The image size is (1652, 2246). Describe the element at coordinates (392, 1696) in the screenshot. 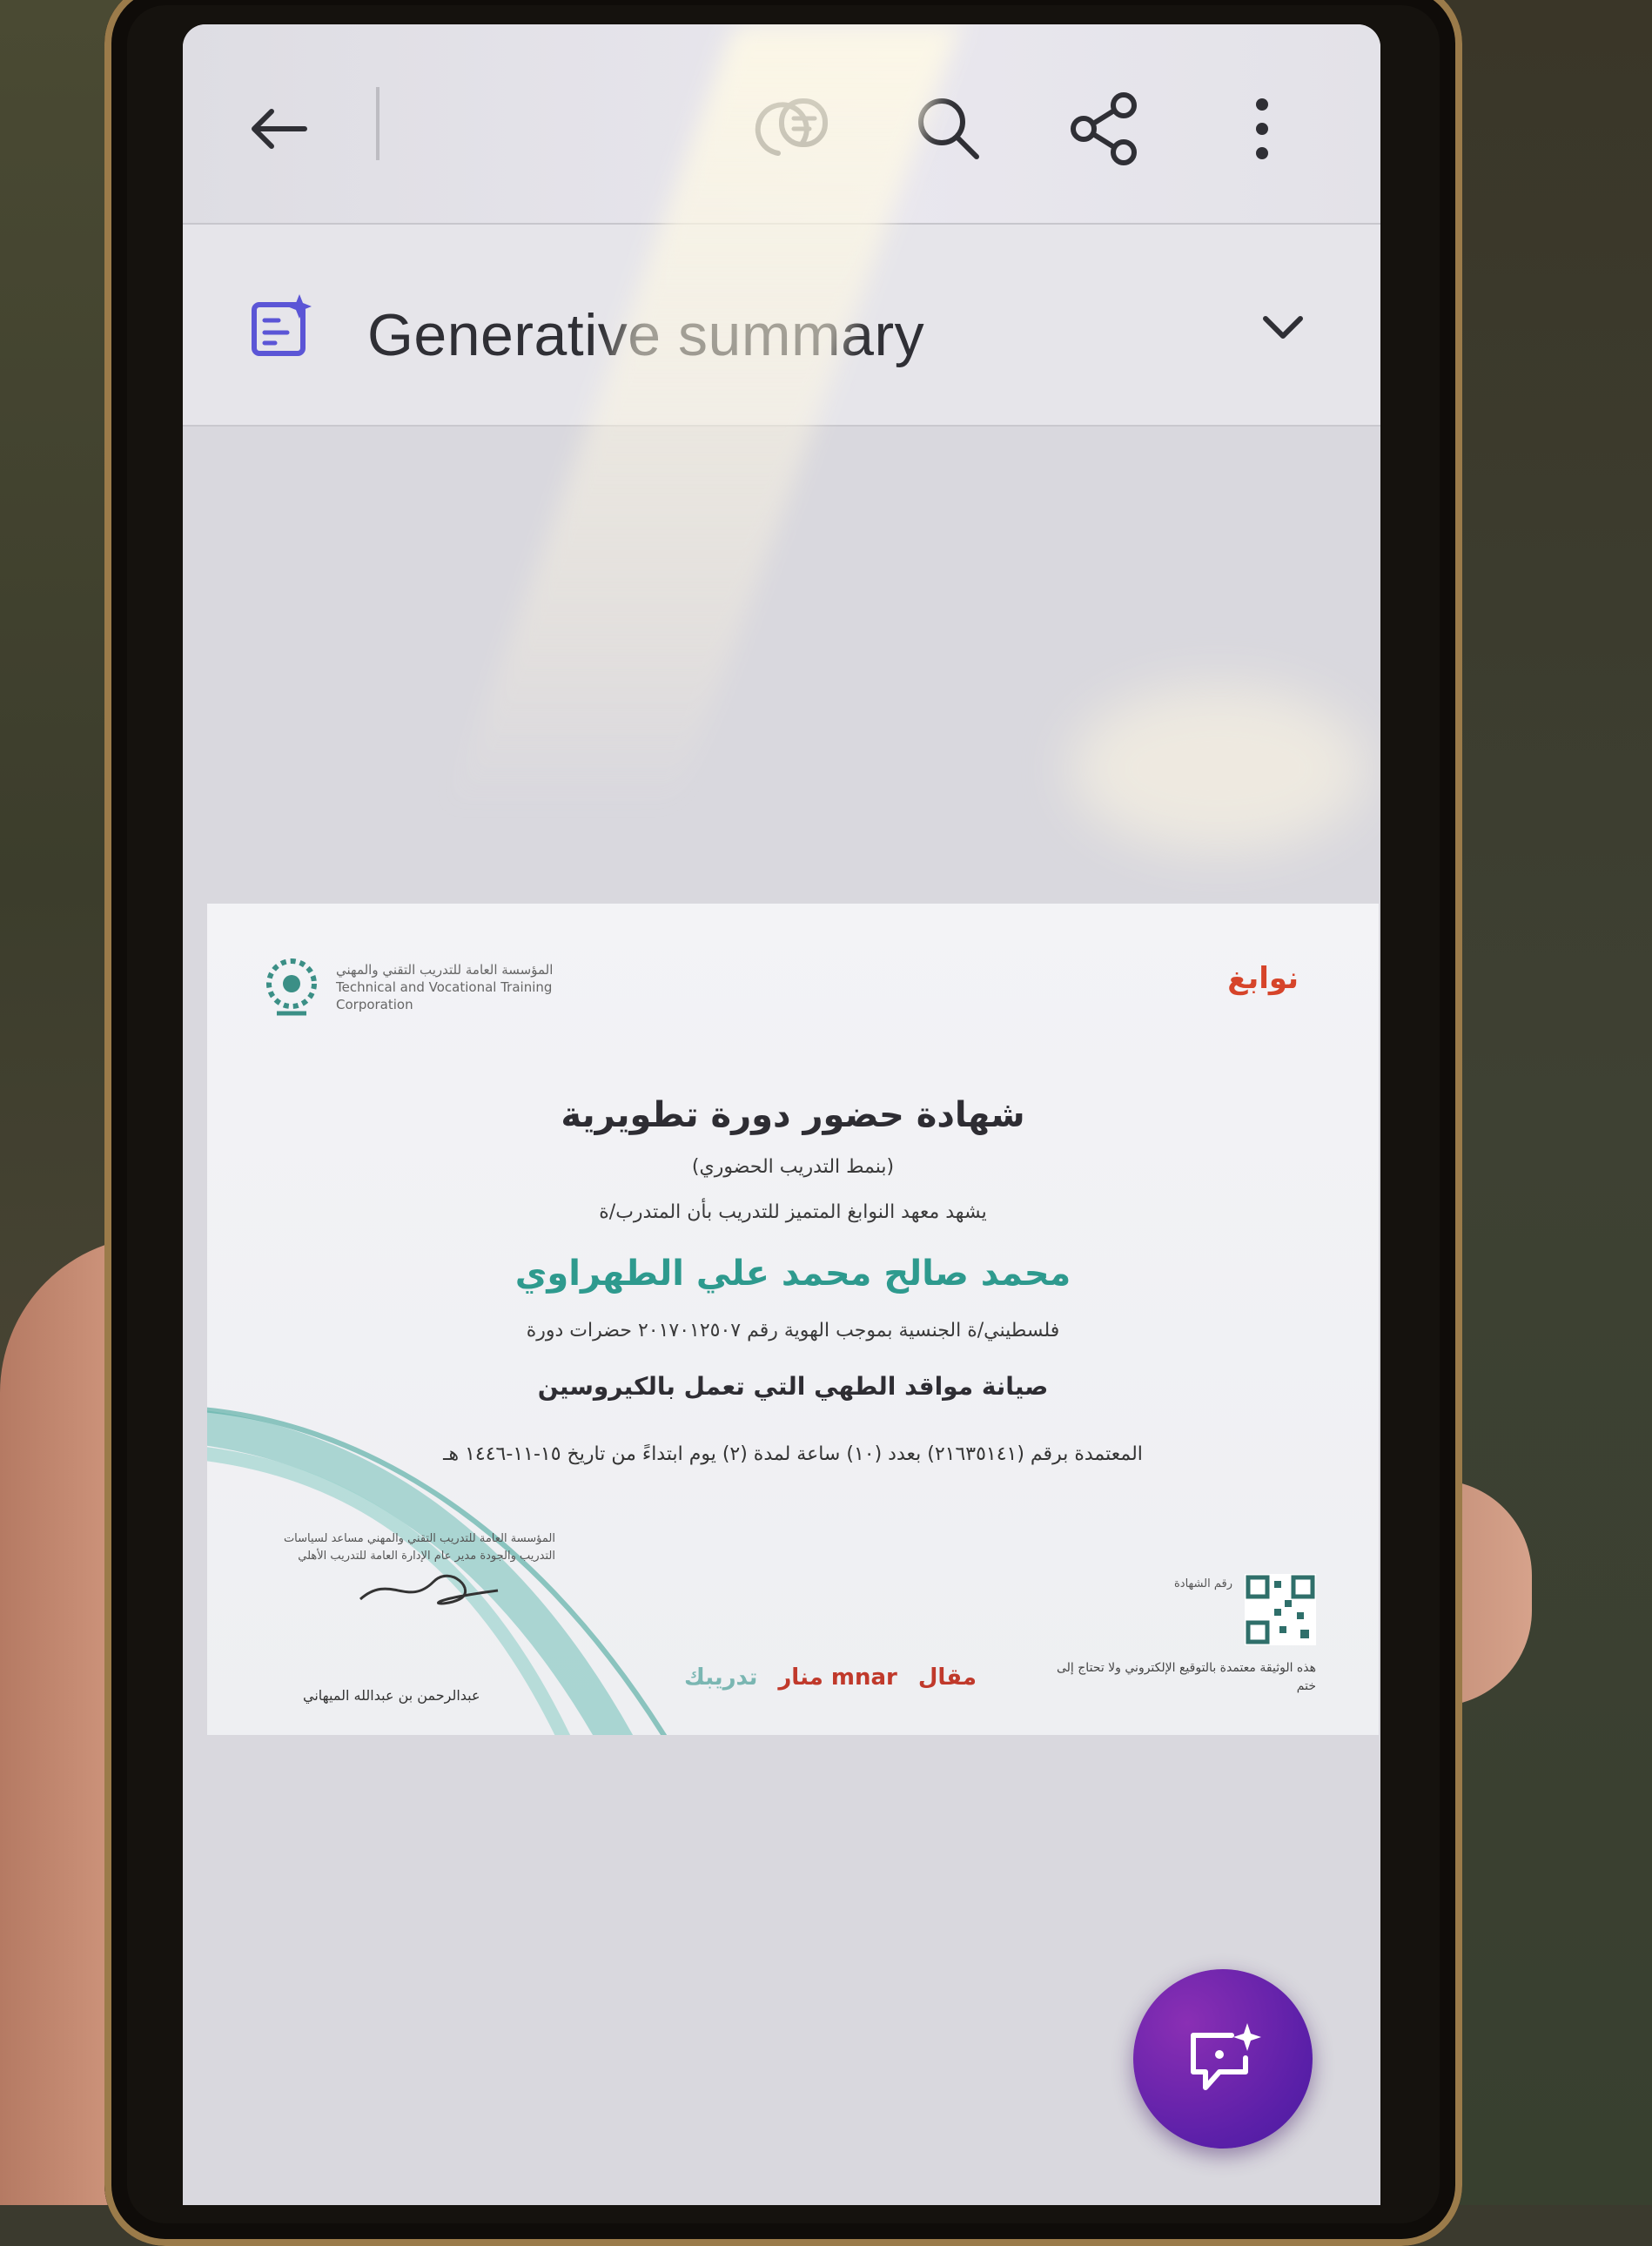

I see `signatory-name: عبدالرحمن بن عبدالله الميهاني` at that location.